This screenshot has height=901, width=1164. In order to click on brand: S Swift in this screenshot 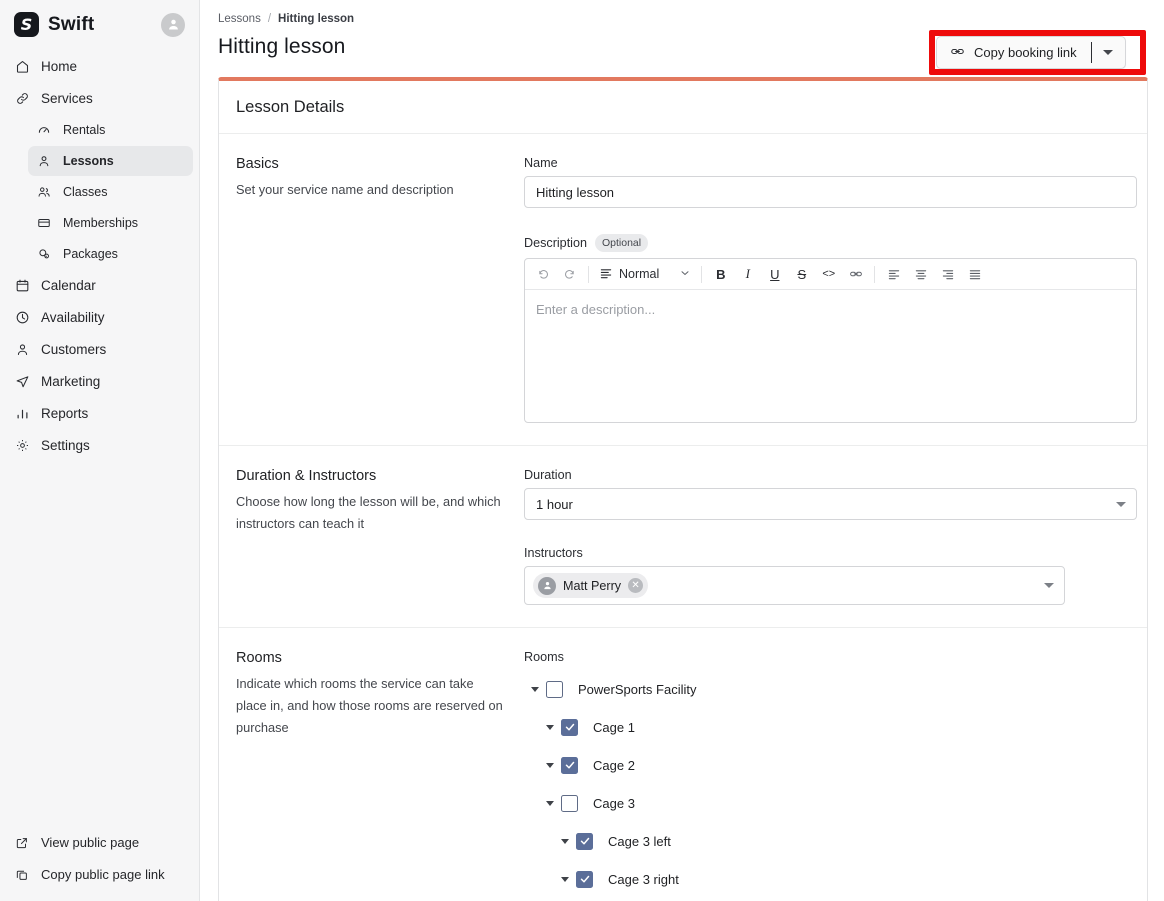, I will do `click(54, 24)`.